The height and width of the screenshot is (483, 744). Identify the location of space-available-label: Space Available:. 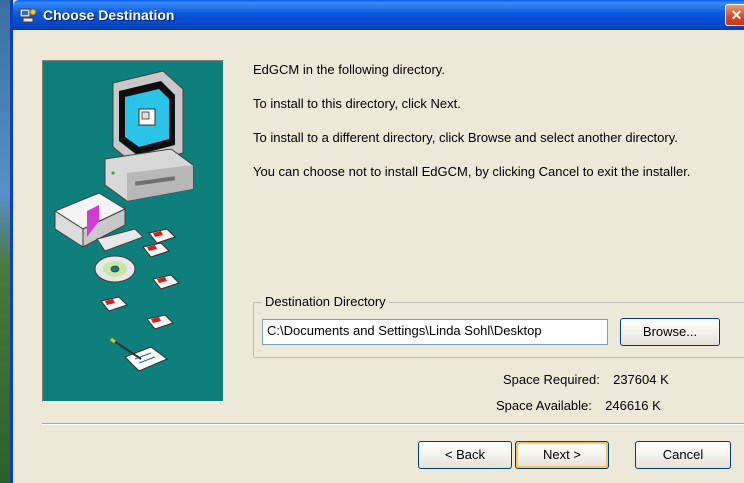
(544, 405).